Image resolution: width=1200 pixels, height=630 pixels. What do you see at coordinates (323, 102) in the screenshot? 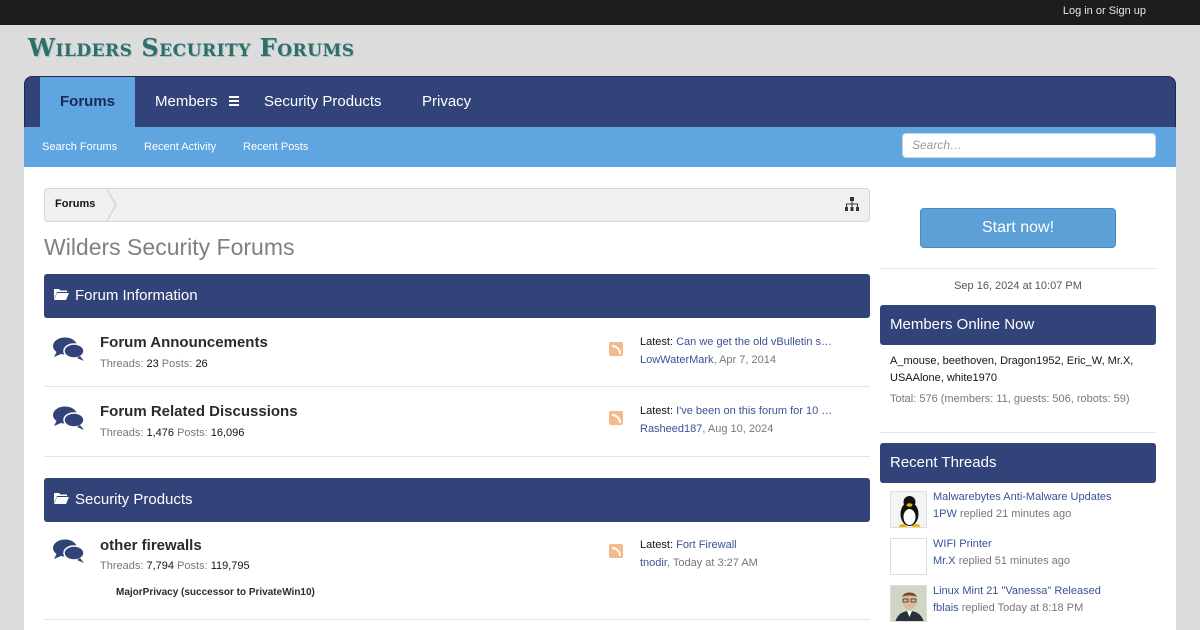
I see `tab-security-products: Security Products` at bounding box center [323, 102].